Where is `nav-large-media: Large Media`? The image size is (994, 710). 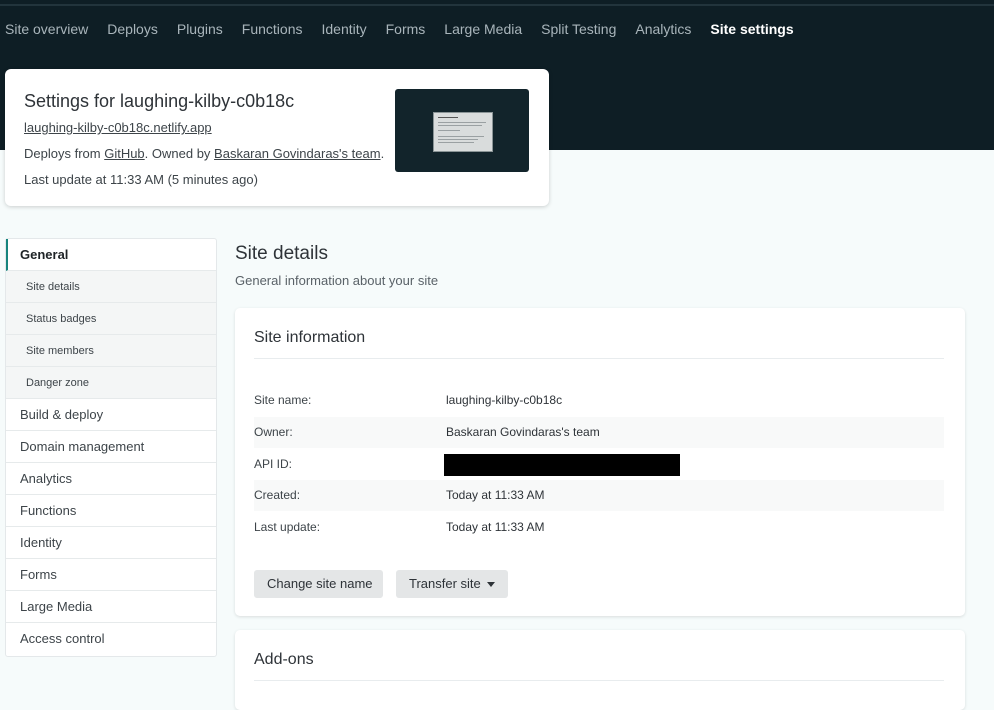
nav-large-media: Large Media is located at coordinates (483, 29).